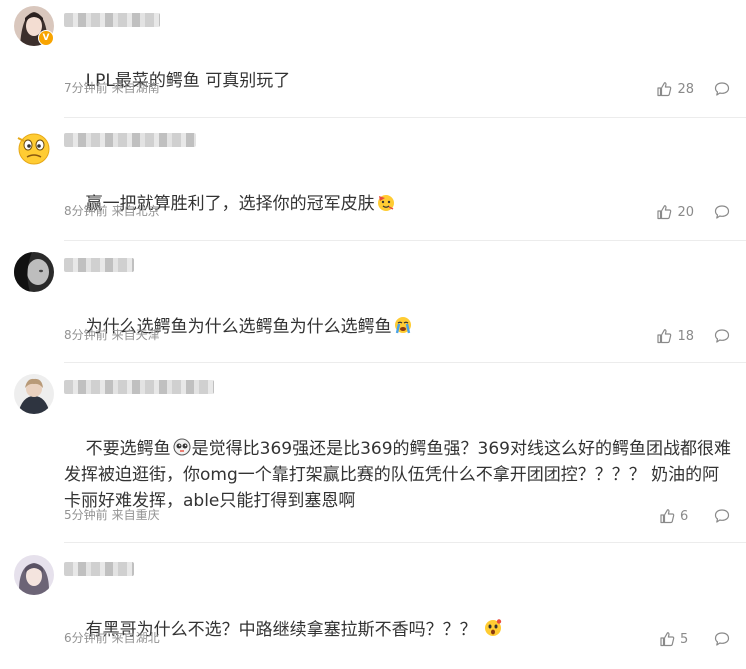 This screenshot has width=746, height=669. I want to click on dizzy-face-emoji, so click(182, 447).